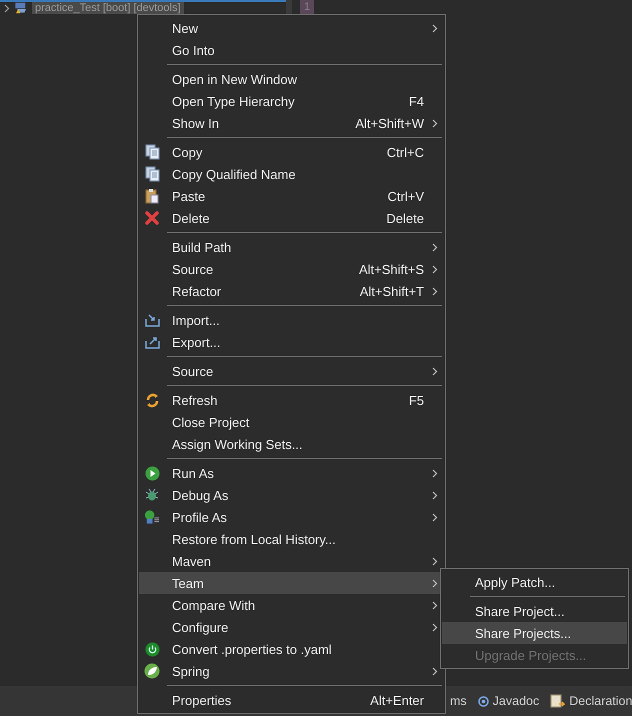  Describe the element at coordinates (291, 174) in the screenshot. I see `menu-item: Copy Qualified Name` at that location.